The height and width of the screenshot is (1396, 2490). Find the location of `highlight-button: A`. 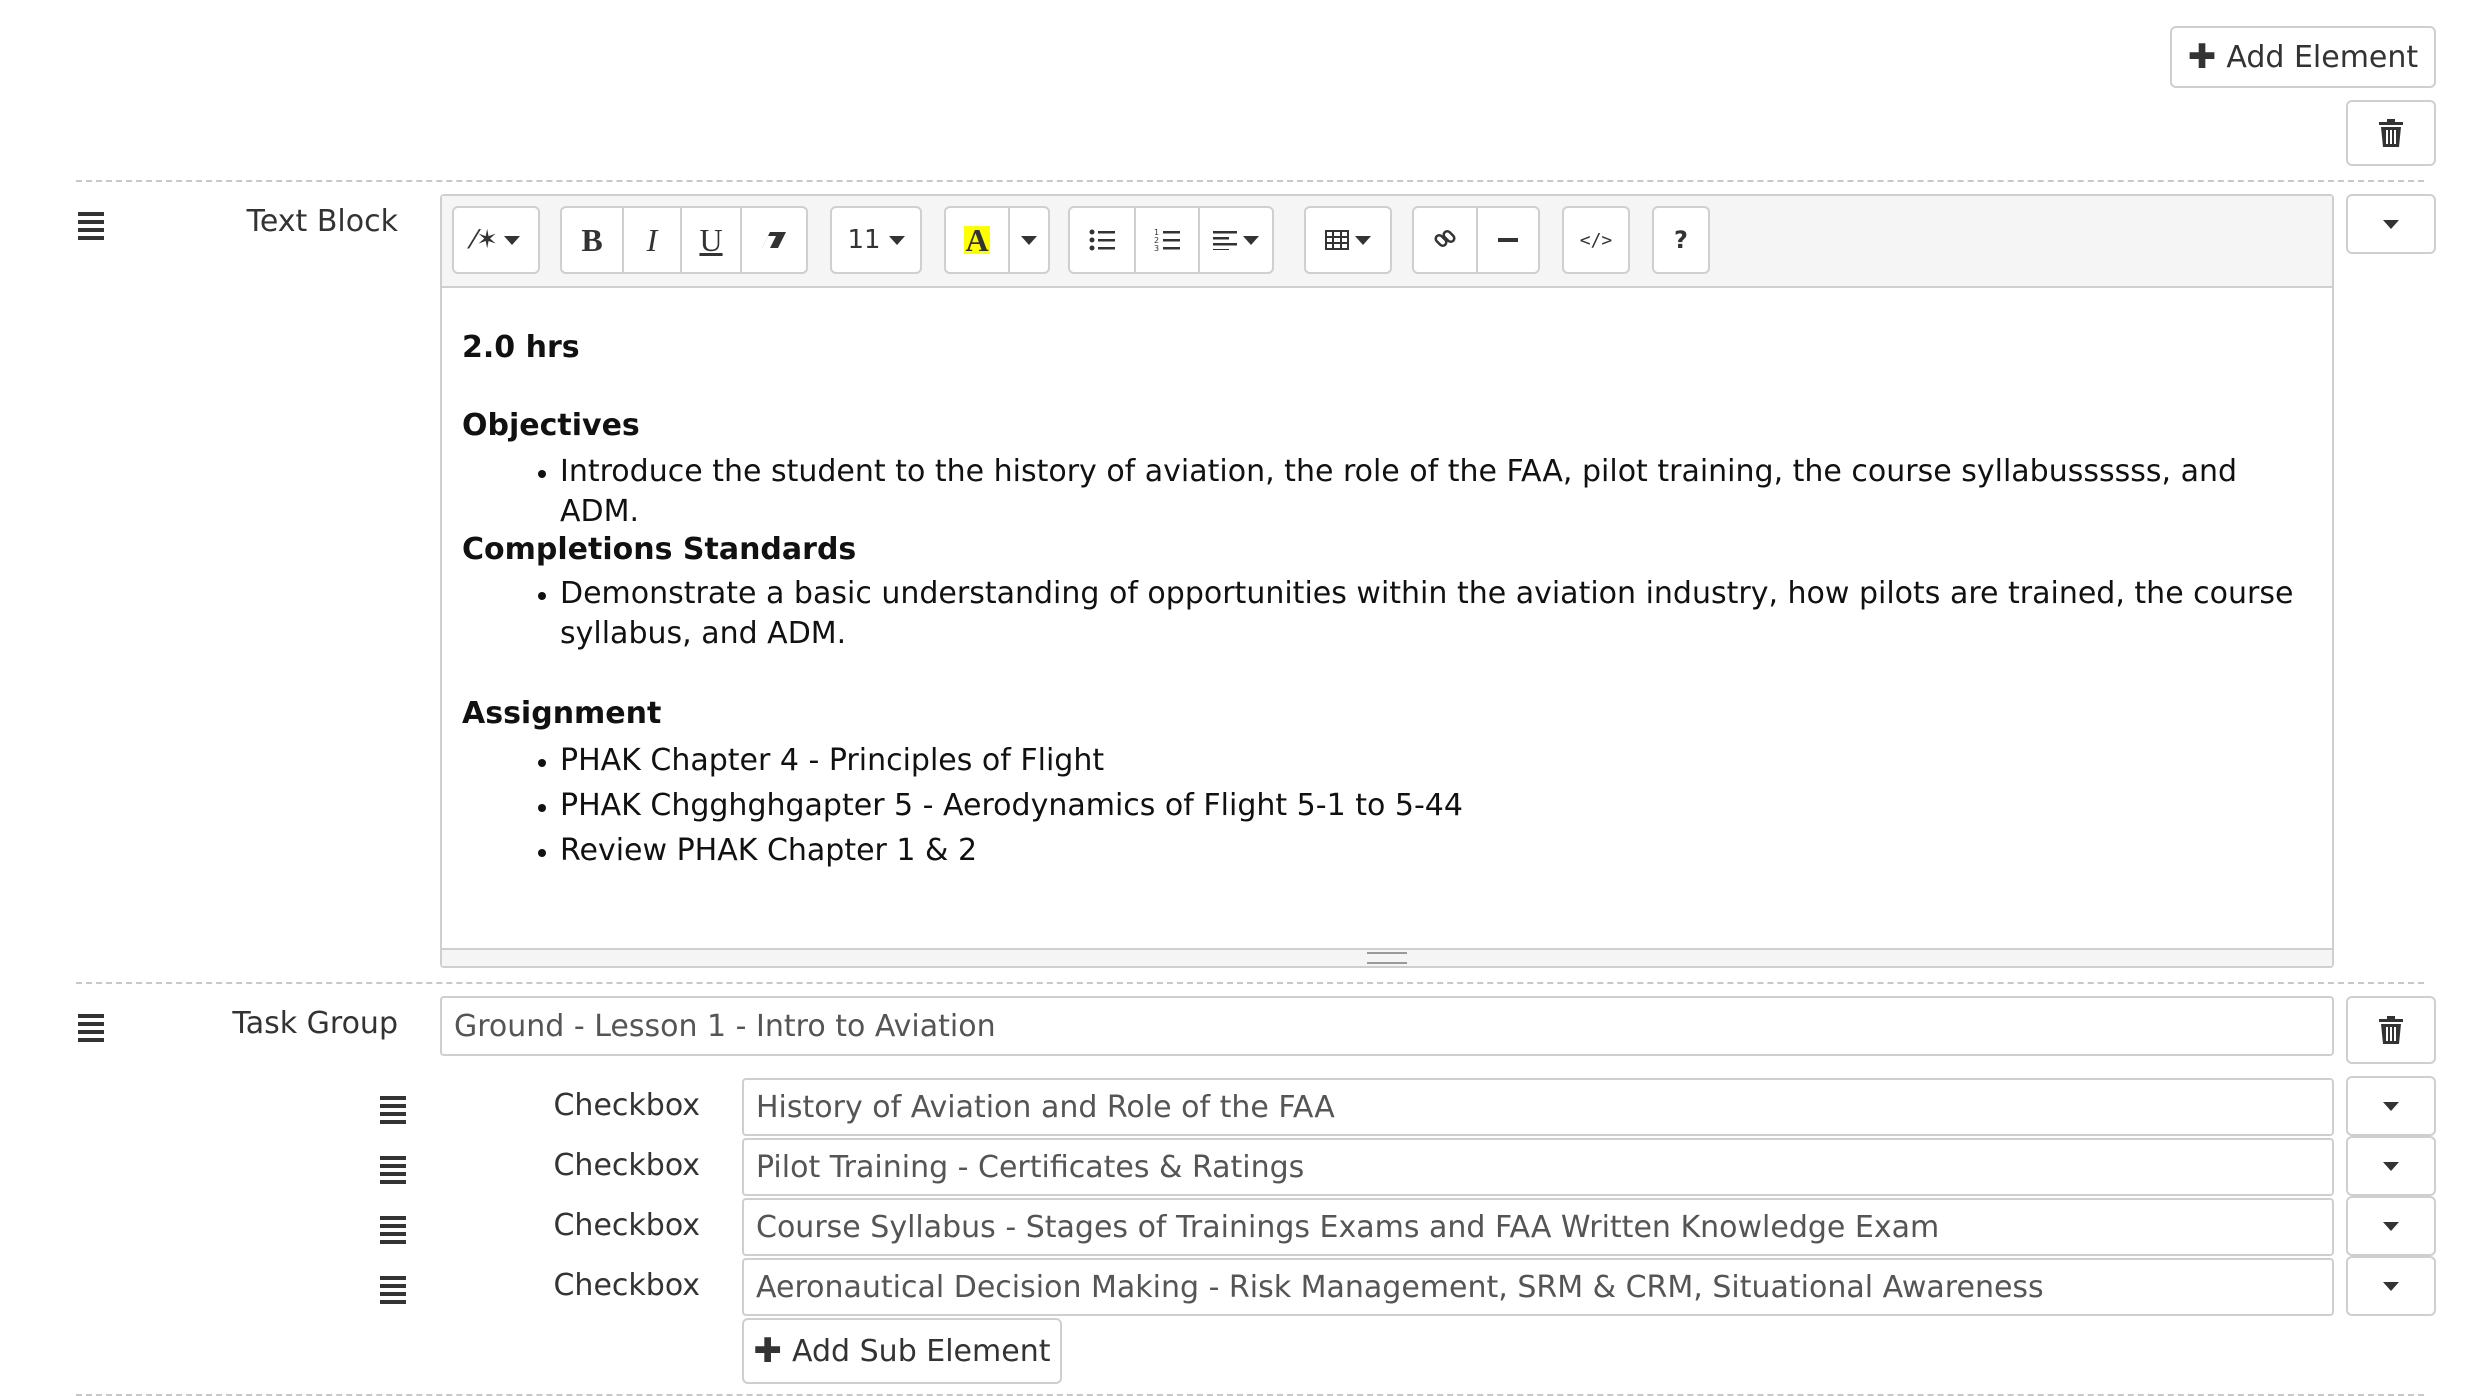

highlight-button: A is located at coordinates (977, 240).